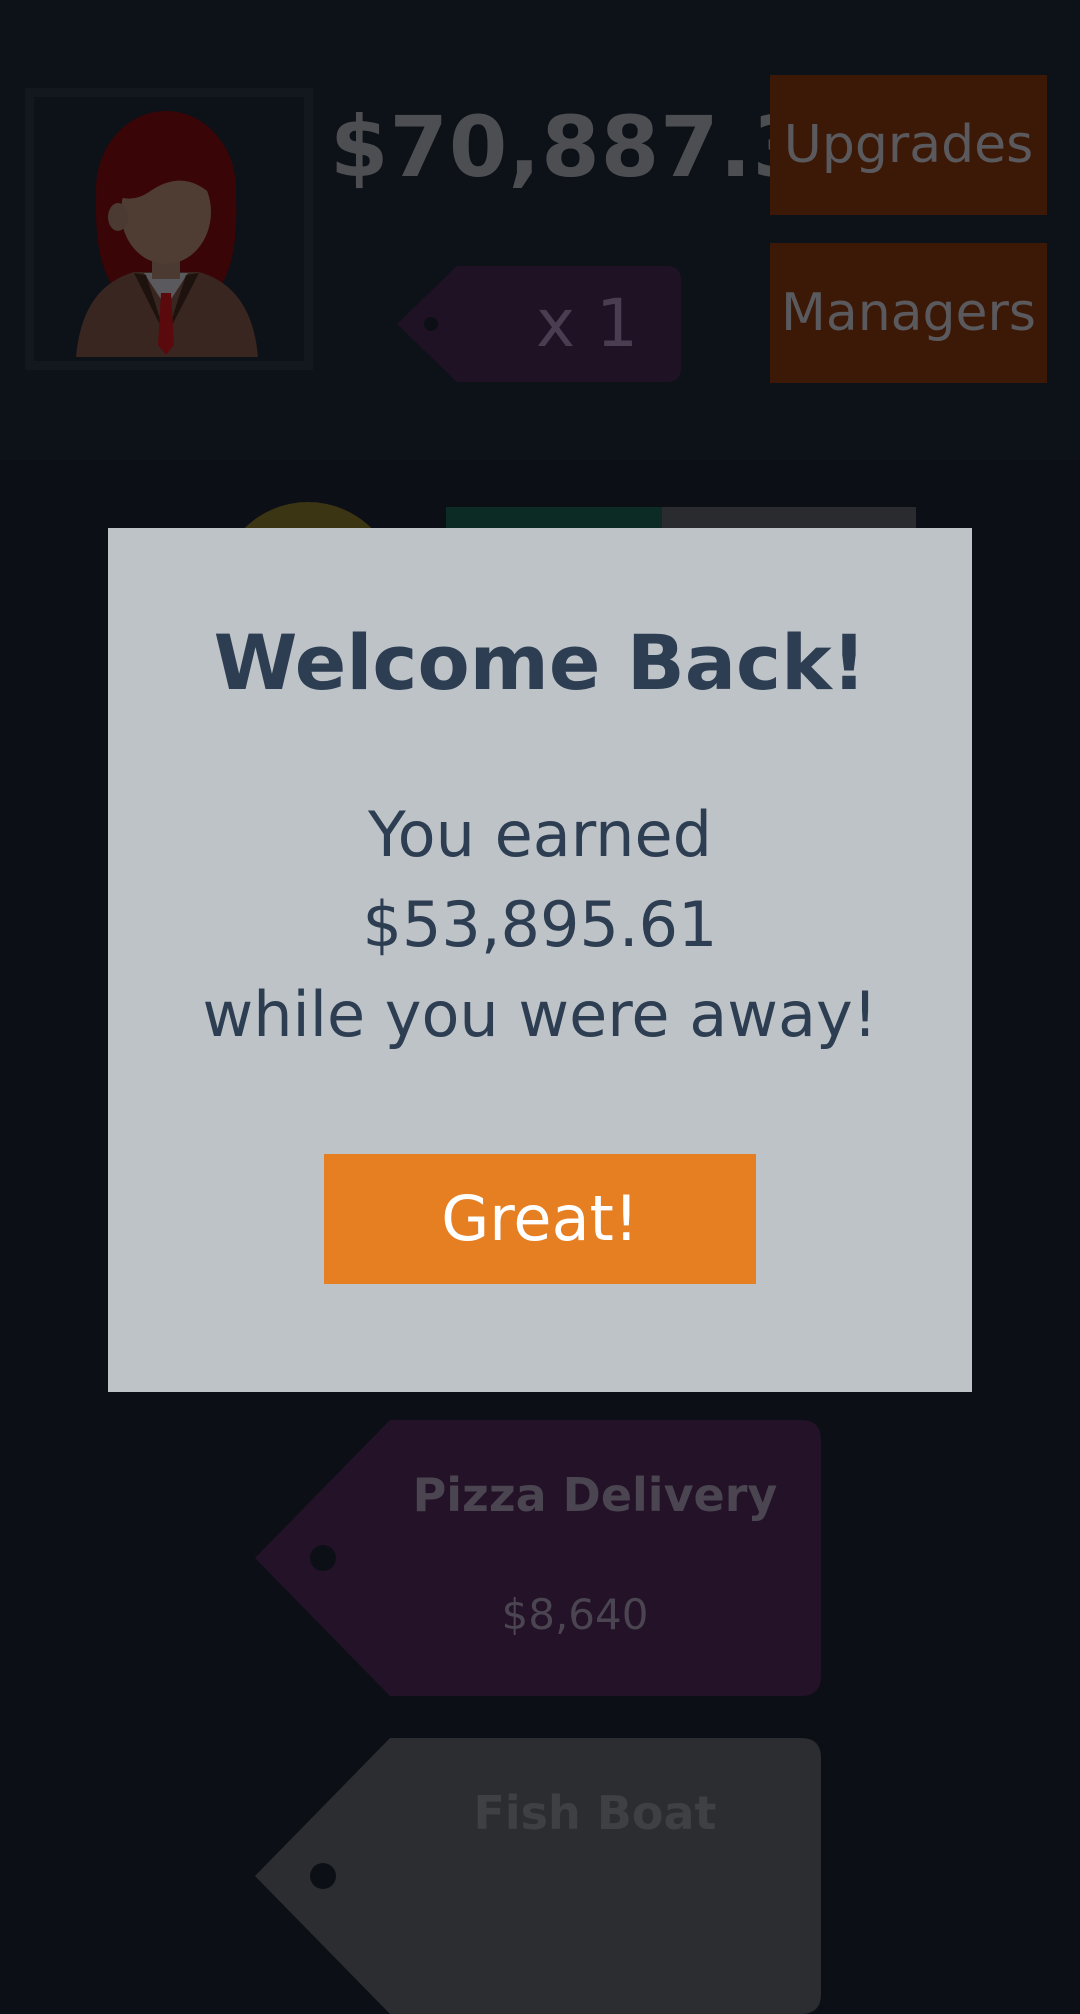 This screenshot has width=1080, height=2014. Describe the element at coordinates (595, 1495) in the screenshot. I see `business-name: Pizza Delivery` at that location.